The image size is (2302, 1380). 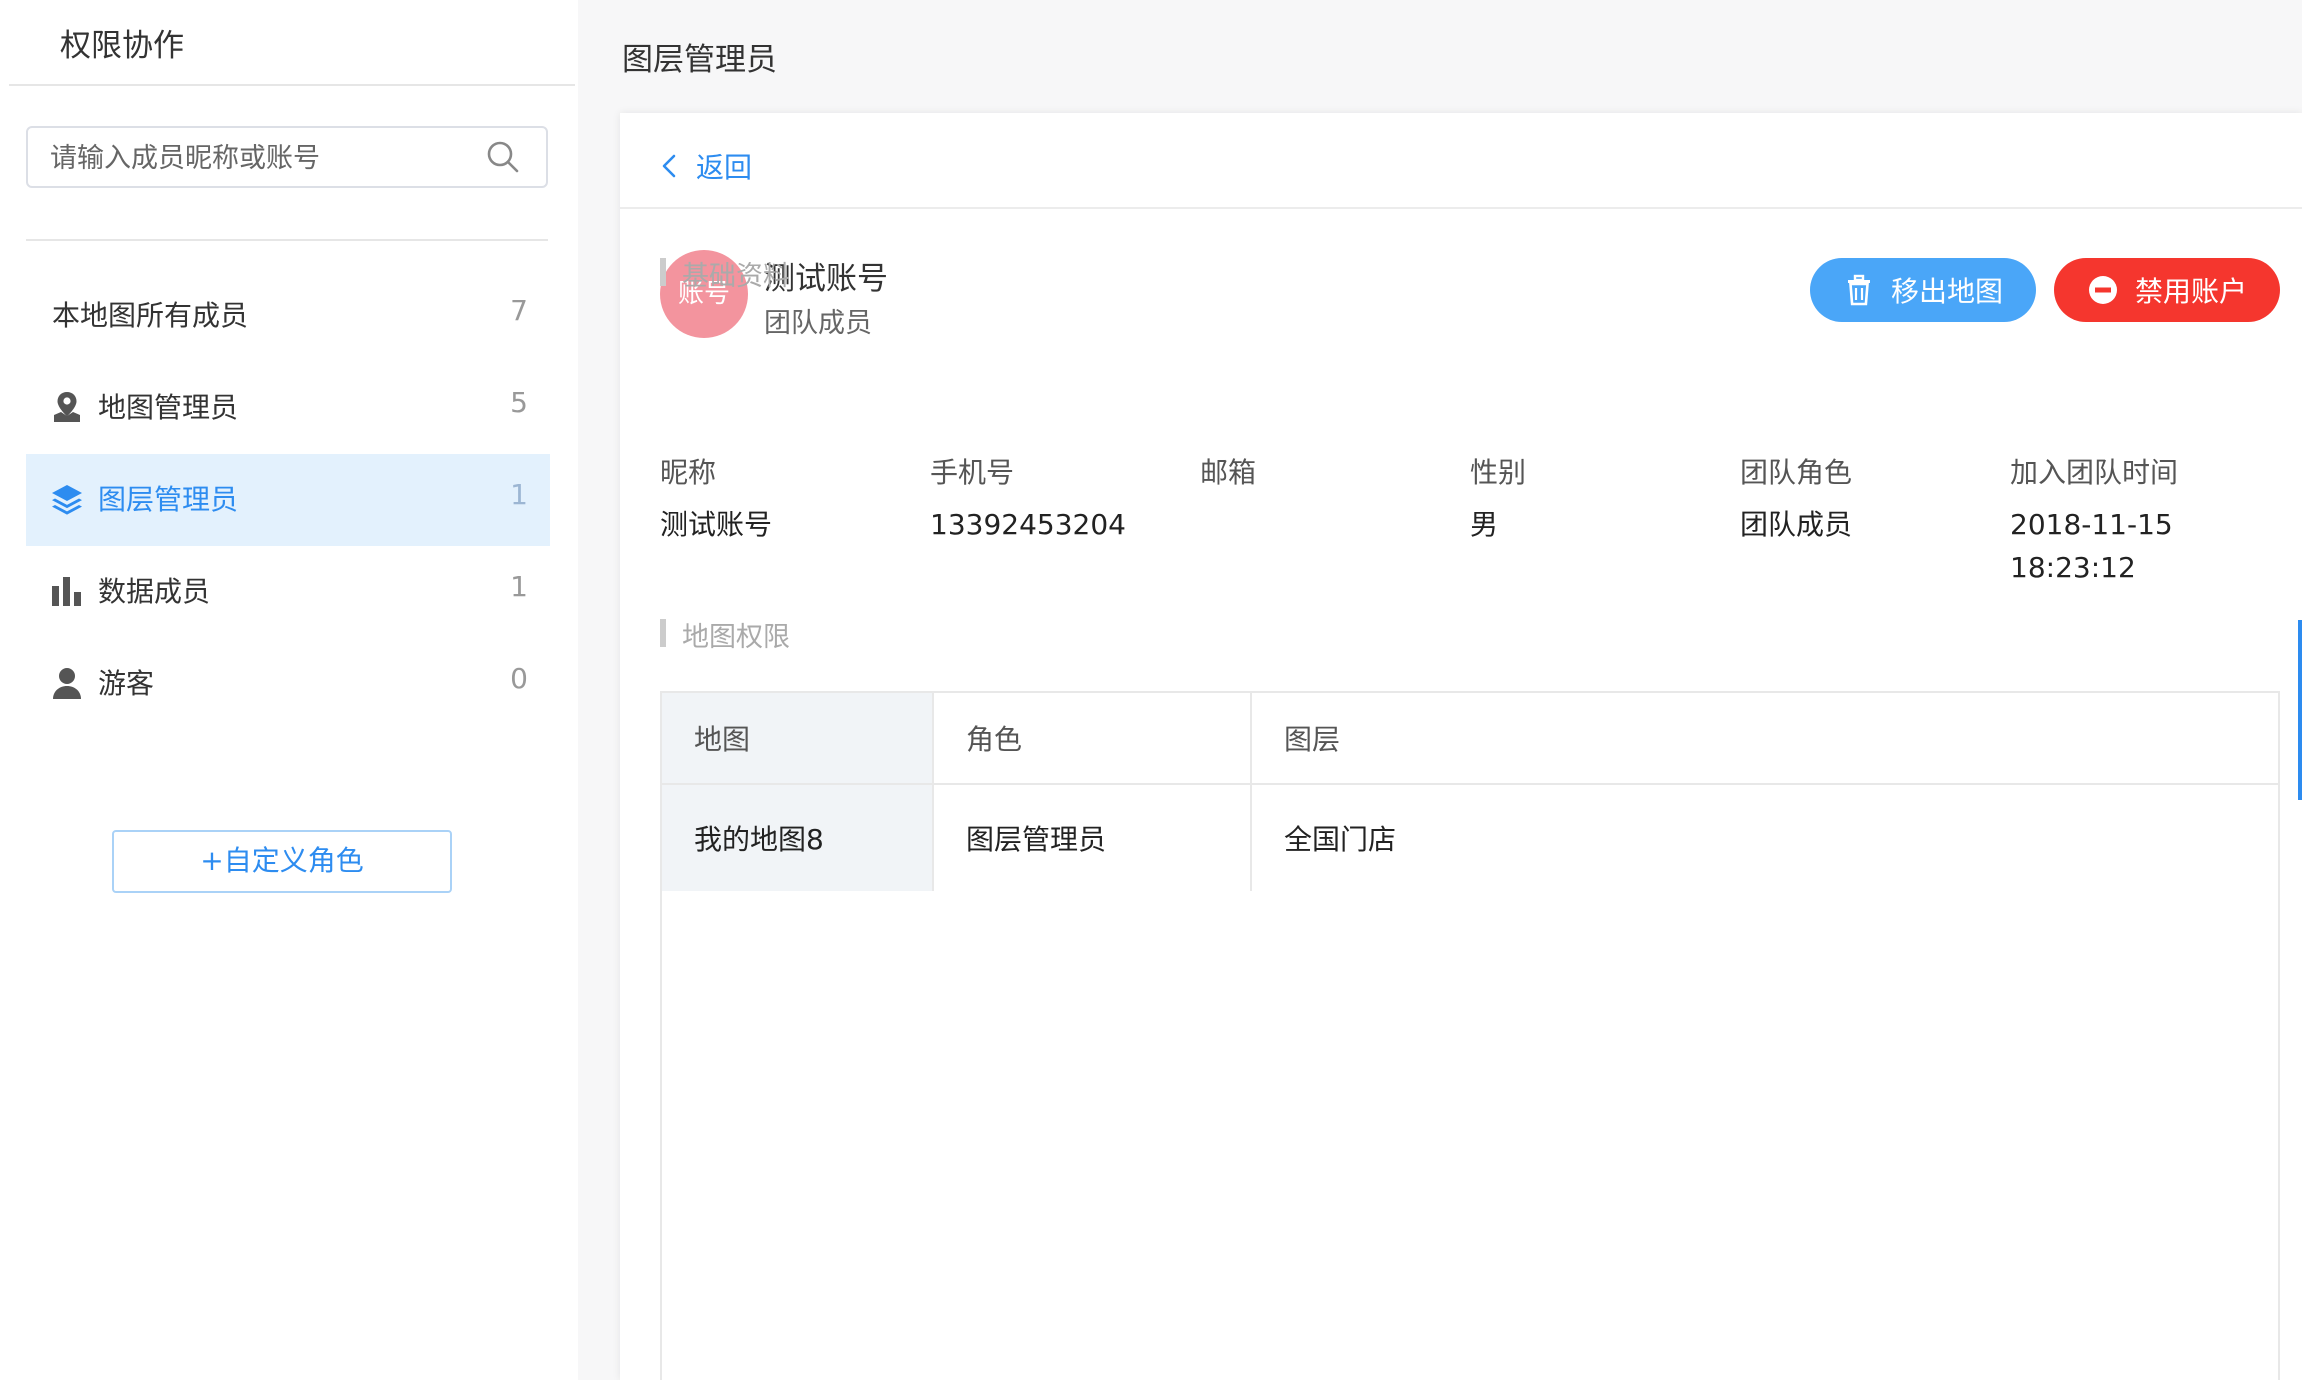 What do you see at coordinates (669, 166) in the screenshot?
I see `chevron-left-icon` at bounding box center [669, 166].